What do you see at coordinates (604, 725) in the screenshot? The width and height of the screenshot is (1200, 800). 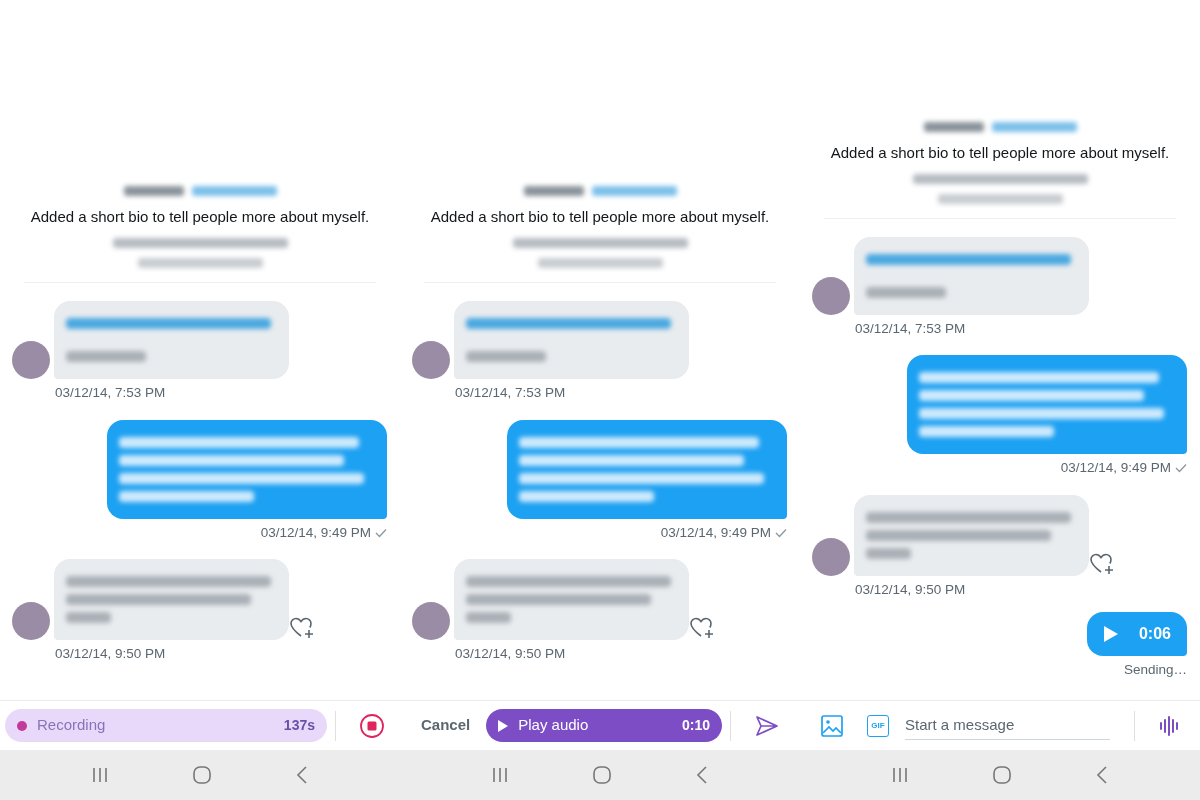 I see `play-audio-button: Play audio 0:10` at bounding box center [604, 725].